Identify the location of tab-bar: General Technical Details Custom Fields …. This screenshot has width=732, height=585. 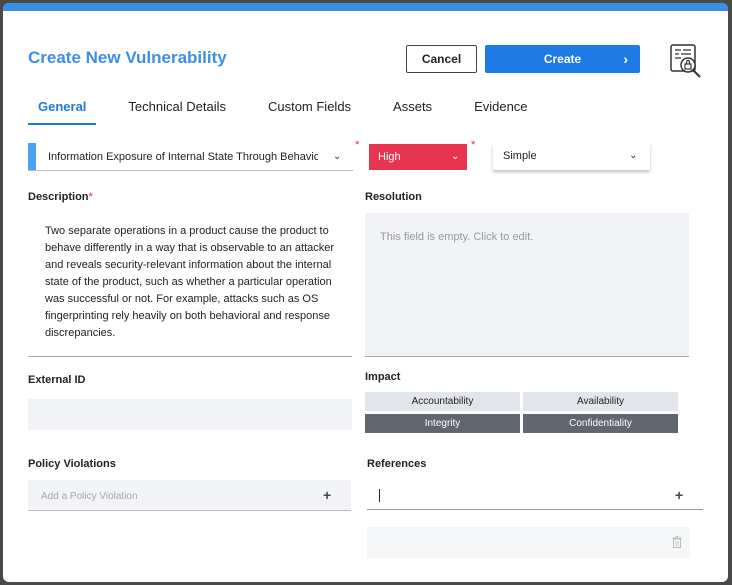
(294, 112).